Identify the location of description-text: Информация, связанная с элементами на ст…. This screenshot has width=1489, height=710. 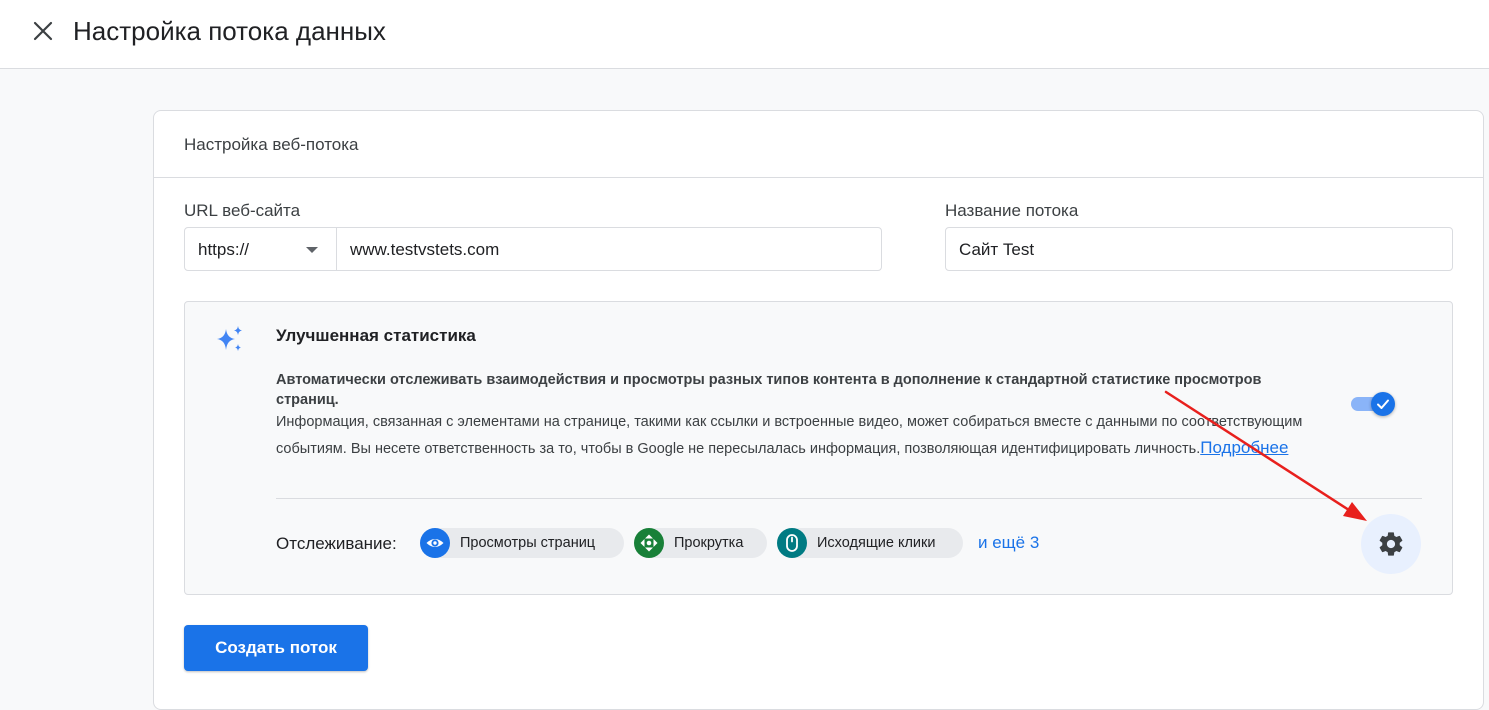
(789, 435).